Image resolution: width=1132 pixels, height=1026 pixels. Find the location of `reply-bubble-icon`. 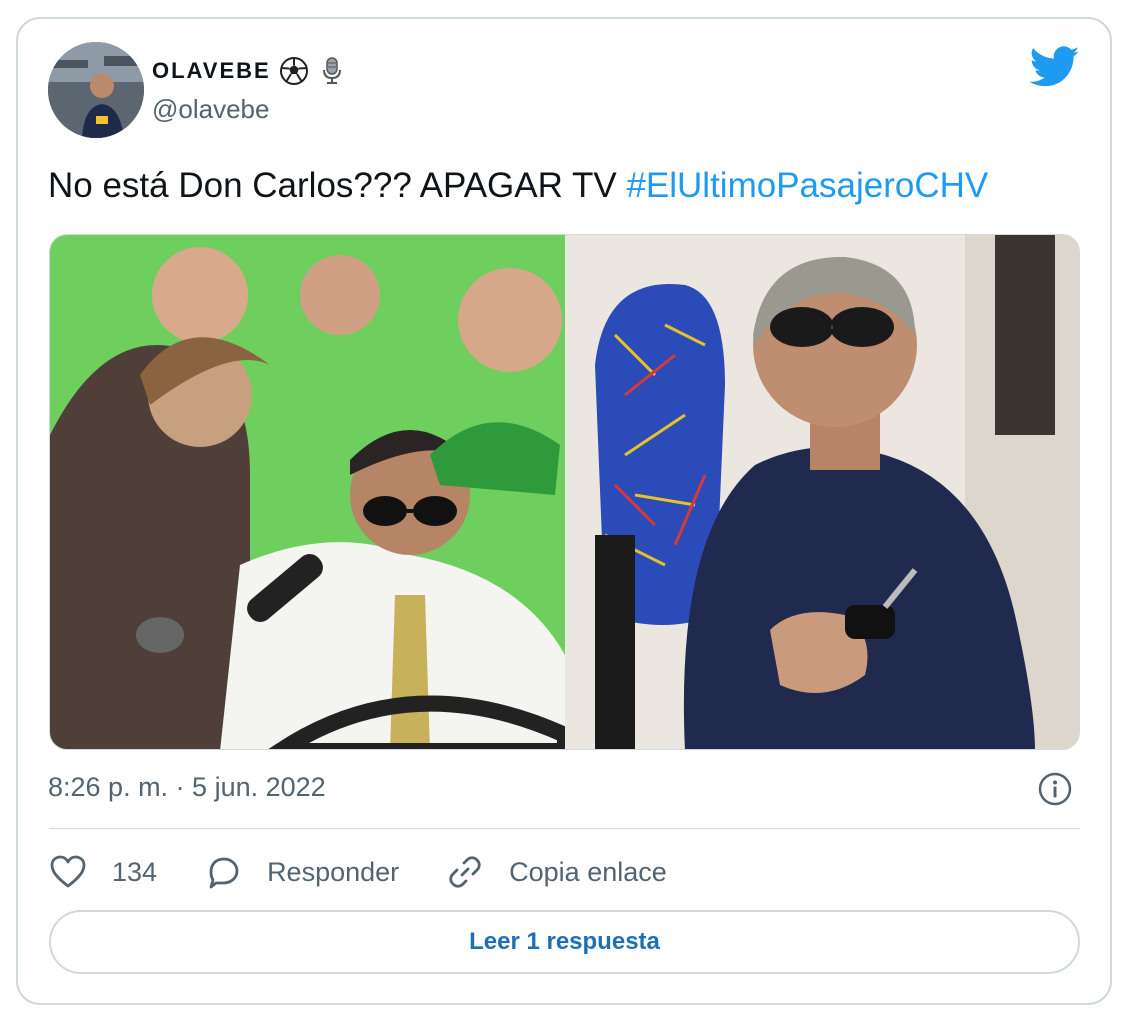

reply-bubble-icon is located at coordinates (223, 872).